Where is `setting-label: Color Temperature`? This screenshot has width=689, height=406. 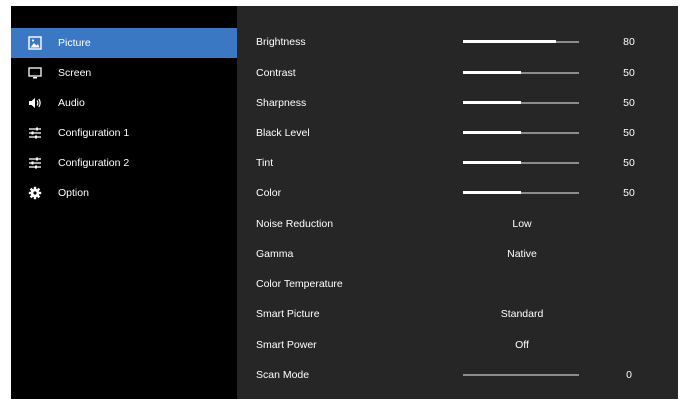 setting-label: Color Temperature is located at coordinates (299, 284).